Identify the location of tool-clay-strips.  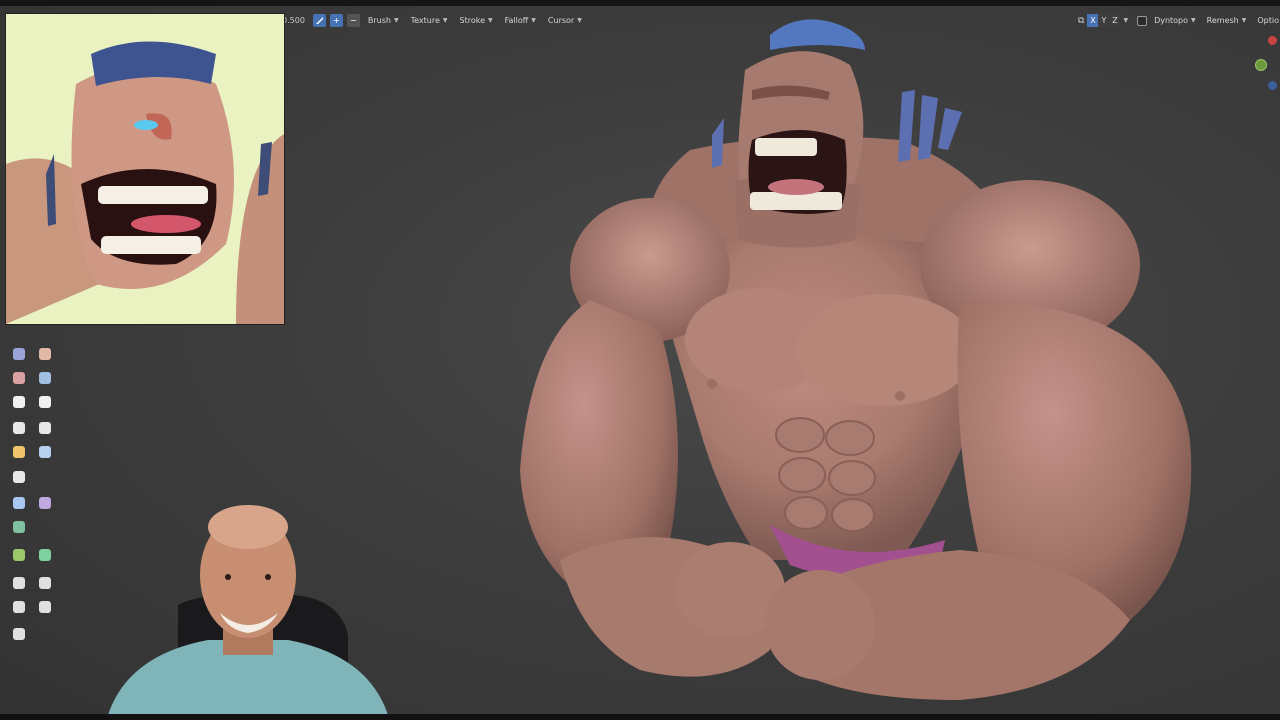
(19, 354).